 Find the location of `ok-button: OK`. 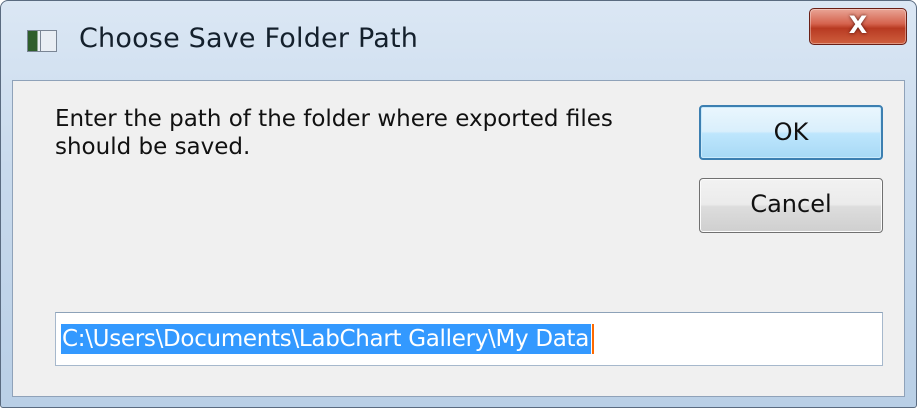

ok-button: OK is located at coordinates (791, 132).